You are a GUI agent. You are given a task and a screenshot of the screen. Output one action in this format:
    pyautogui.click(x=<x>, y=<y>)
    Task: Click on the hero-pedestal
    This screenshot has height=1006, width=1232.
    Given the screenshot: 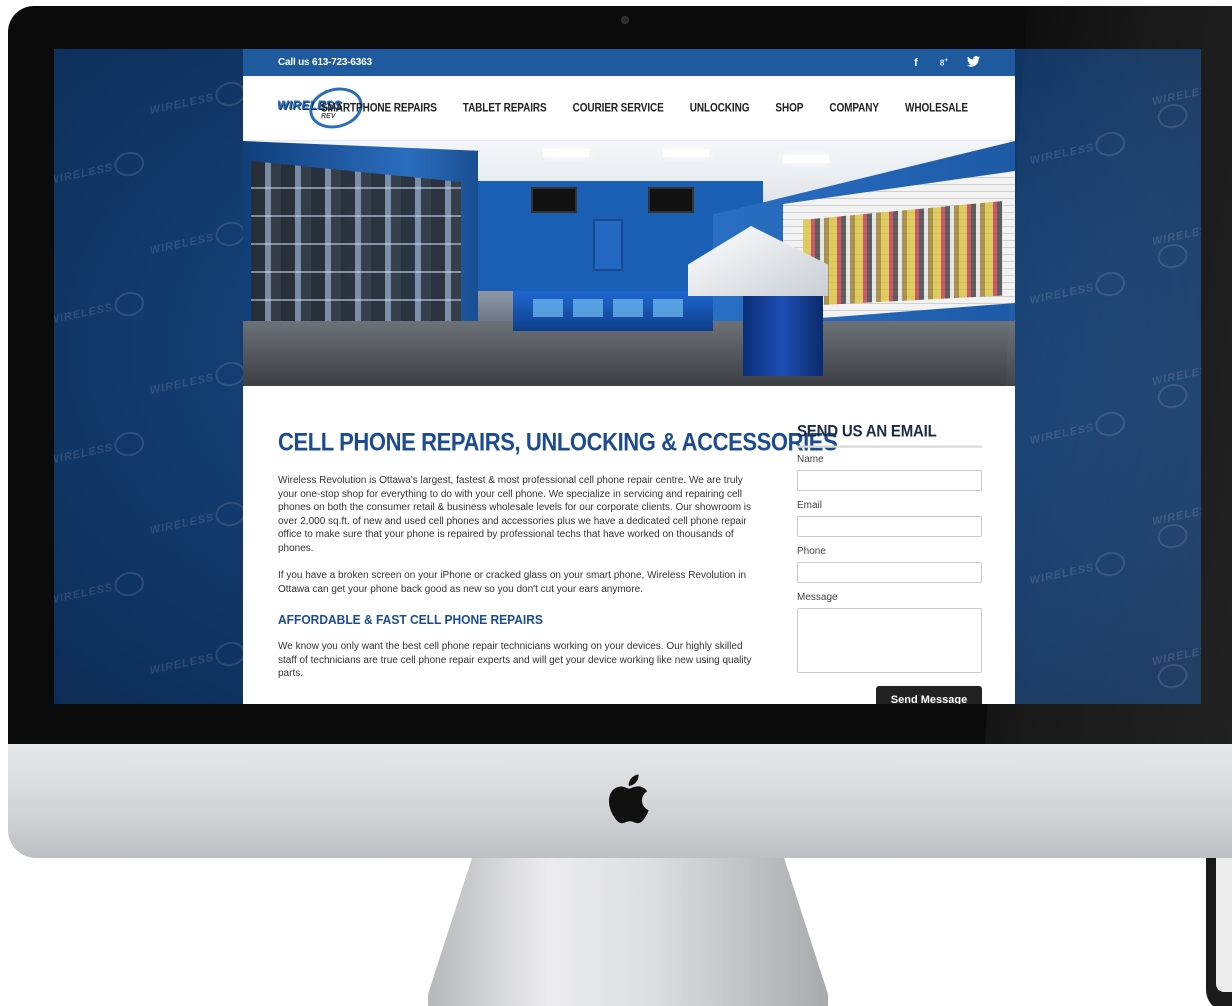 What is the action you would take?
    pyautogui.click(x=783, y=333)
    